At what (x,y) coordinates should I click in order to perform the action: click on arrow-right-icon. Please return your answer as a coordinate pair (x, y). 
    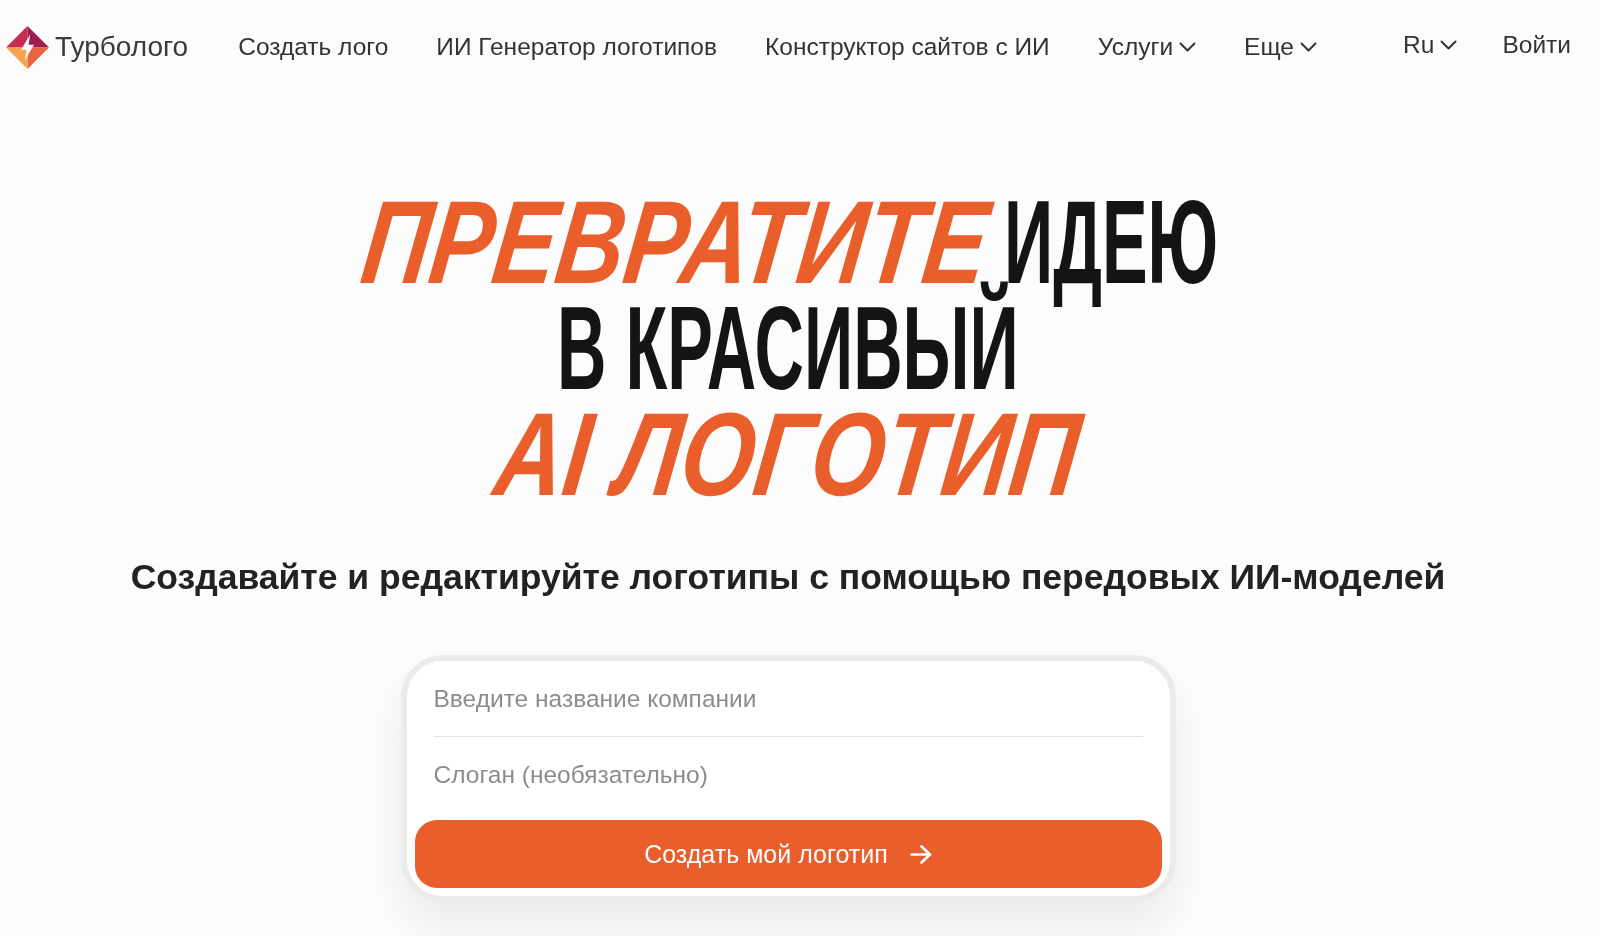
    Looking at the image, I should click on (920, 854).